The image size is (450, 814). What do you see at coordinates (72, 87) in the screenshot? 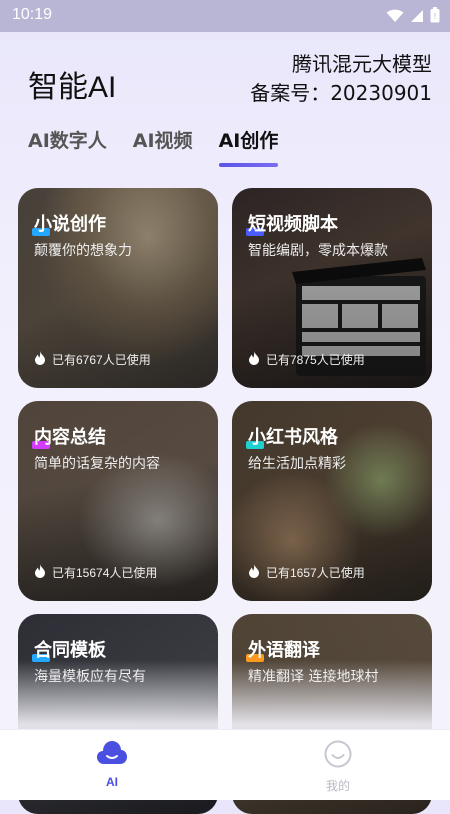
I see `app-title: 智能AI` at bounding box center [72, 87].